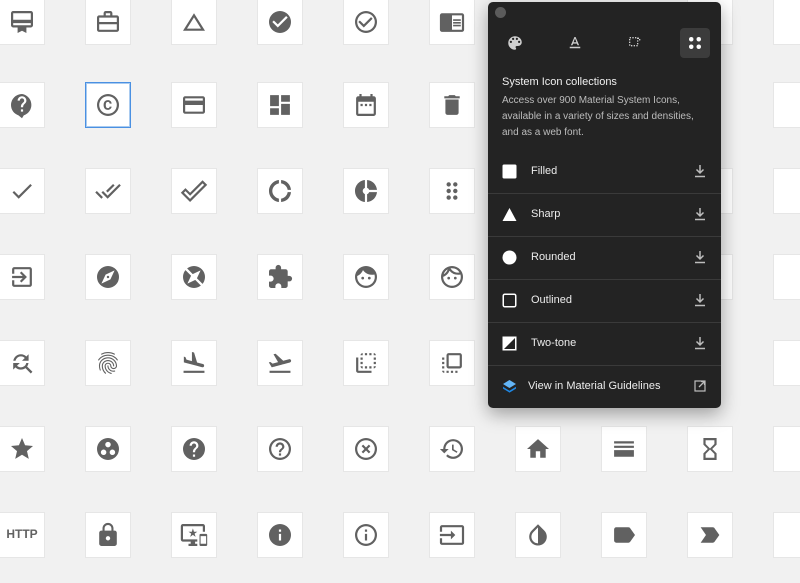 This screenshot has width=800, height=583. I want to click on style-label: Outlined, so click(551, 300).